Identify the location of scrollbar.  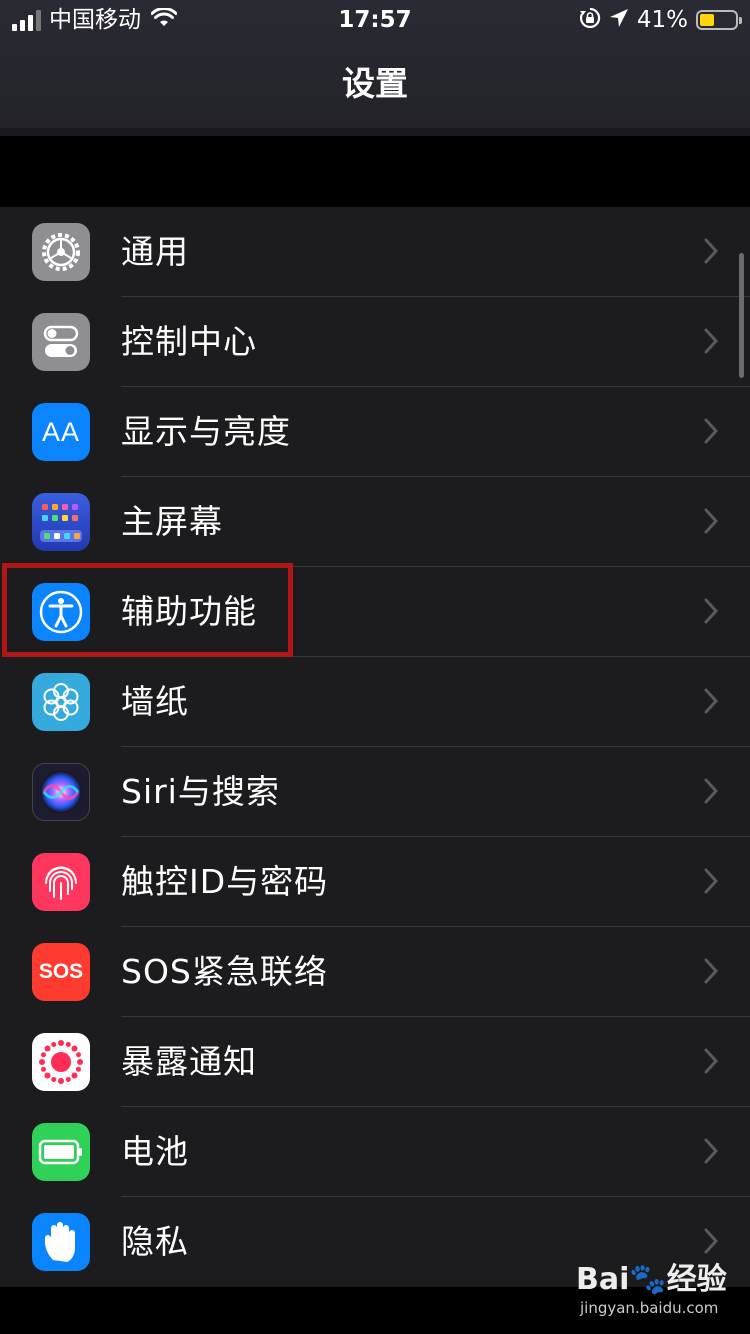
(741, 315).